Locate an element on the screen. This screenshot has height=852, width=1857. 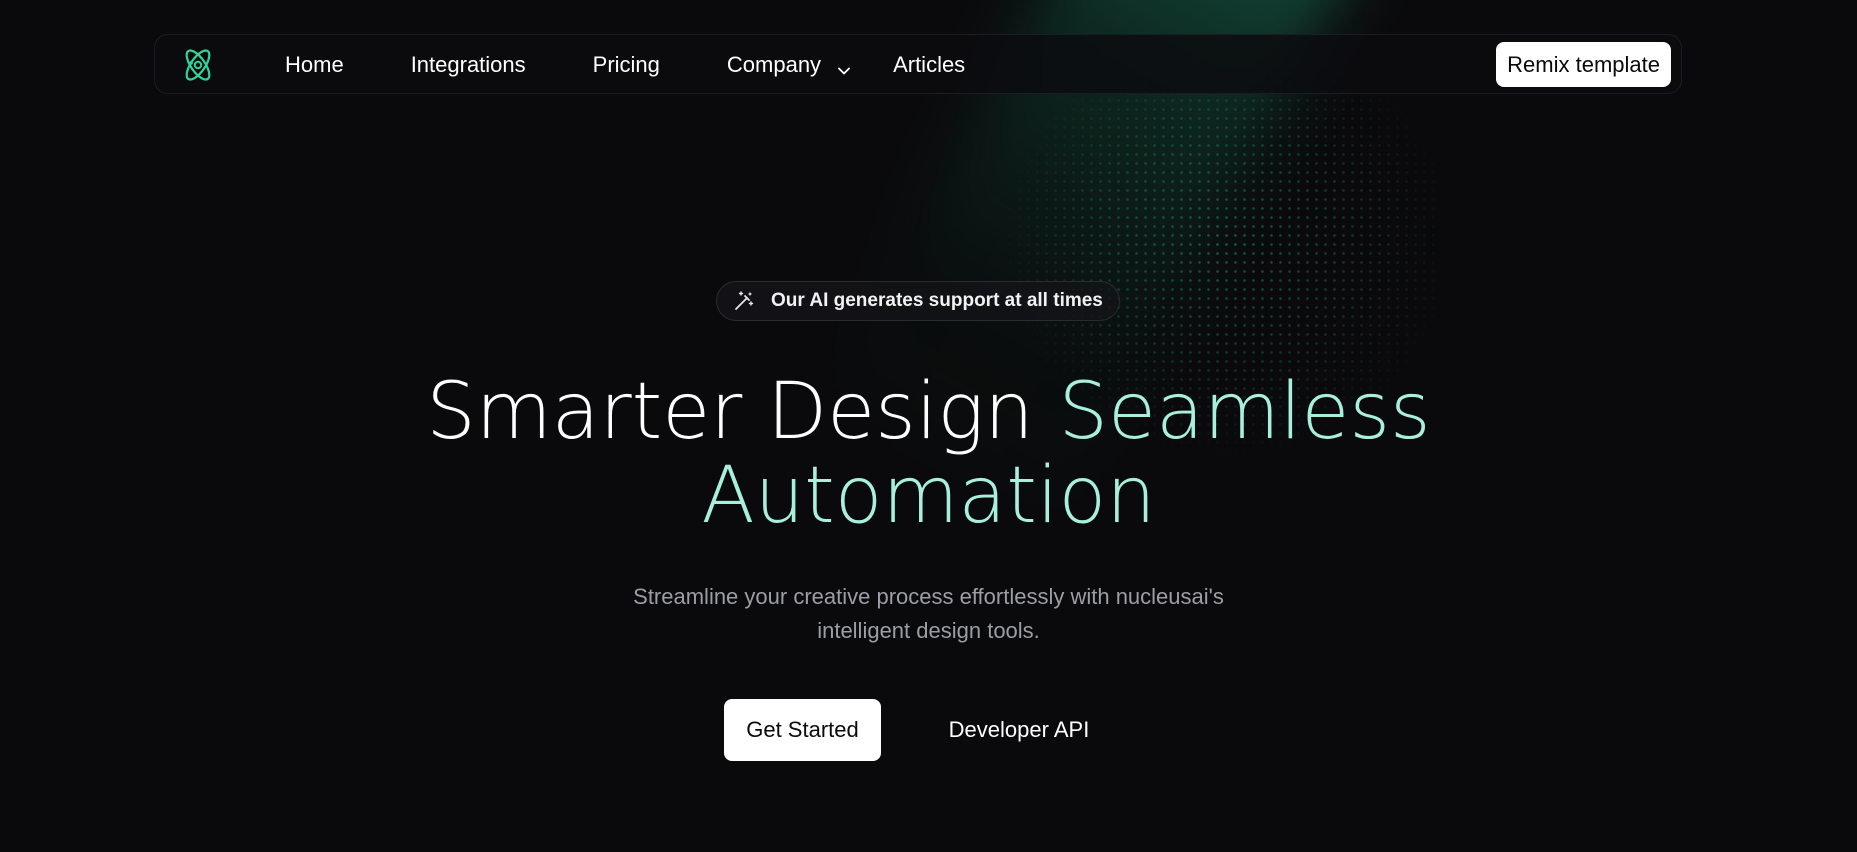
nav-link-integrations: Integrations is located at coordinates (468, 65).